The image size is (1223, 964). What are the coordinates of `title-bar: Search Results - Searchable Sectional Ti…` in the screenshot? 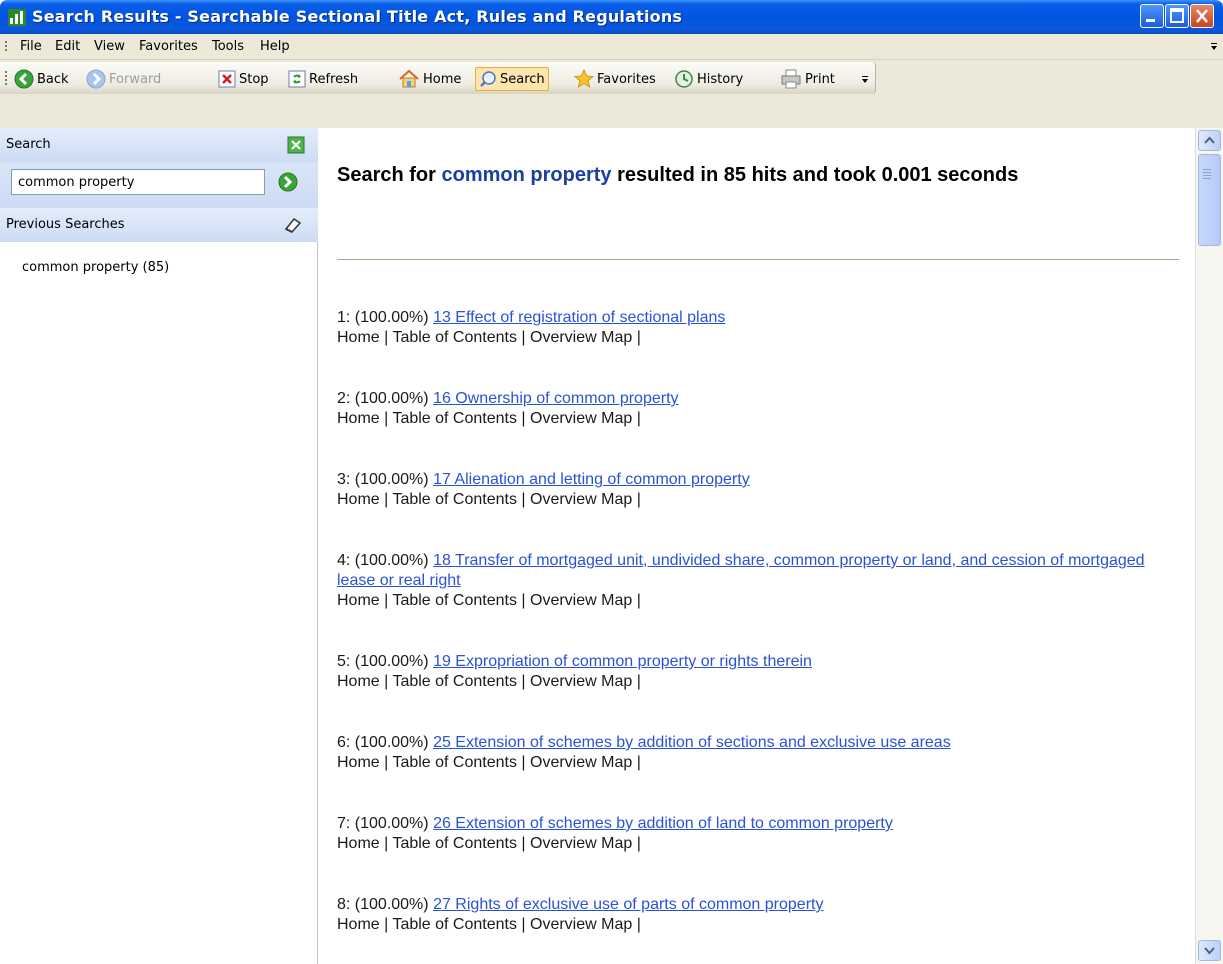 It's located at (611, 17).